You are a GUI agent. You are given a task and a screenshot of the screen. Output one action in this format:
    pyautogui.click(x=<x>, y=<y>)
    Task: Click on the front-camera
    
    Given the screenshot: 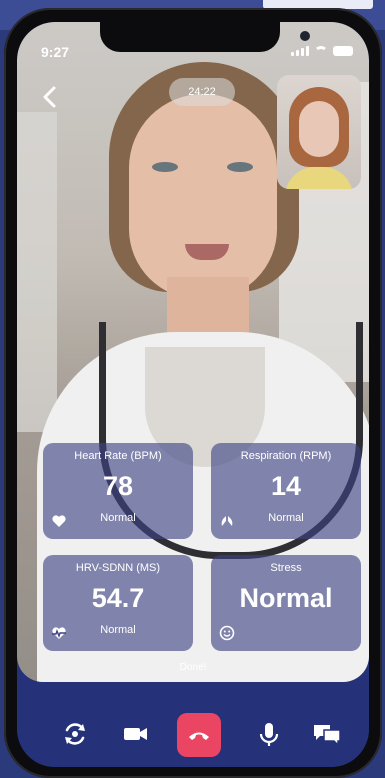 What is the action you would take?
    pyautogui.click(x=305, y=36)
    